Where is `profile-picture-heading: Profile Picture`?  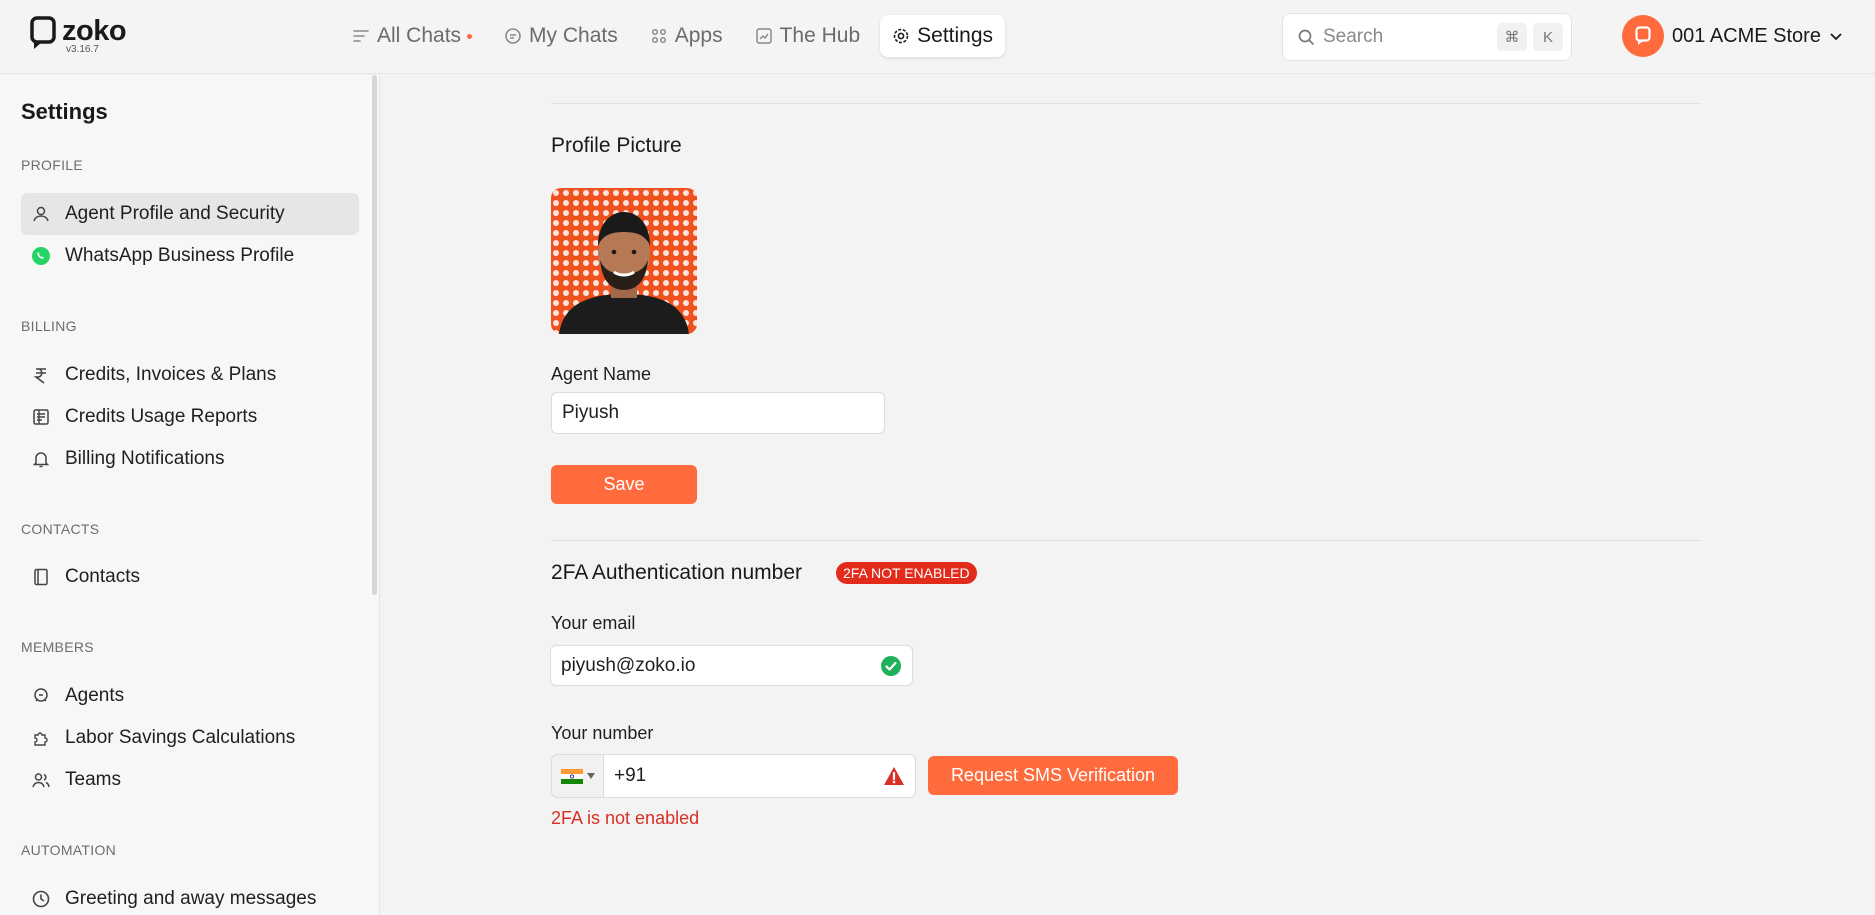
profile-picture-heading: Profile Picture is located at coordinates (616, 145).